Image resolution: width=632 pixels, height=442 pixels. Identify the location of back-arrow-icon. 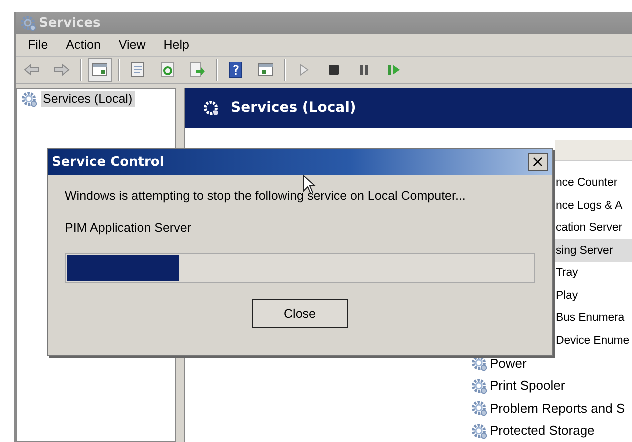
(32, 70).